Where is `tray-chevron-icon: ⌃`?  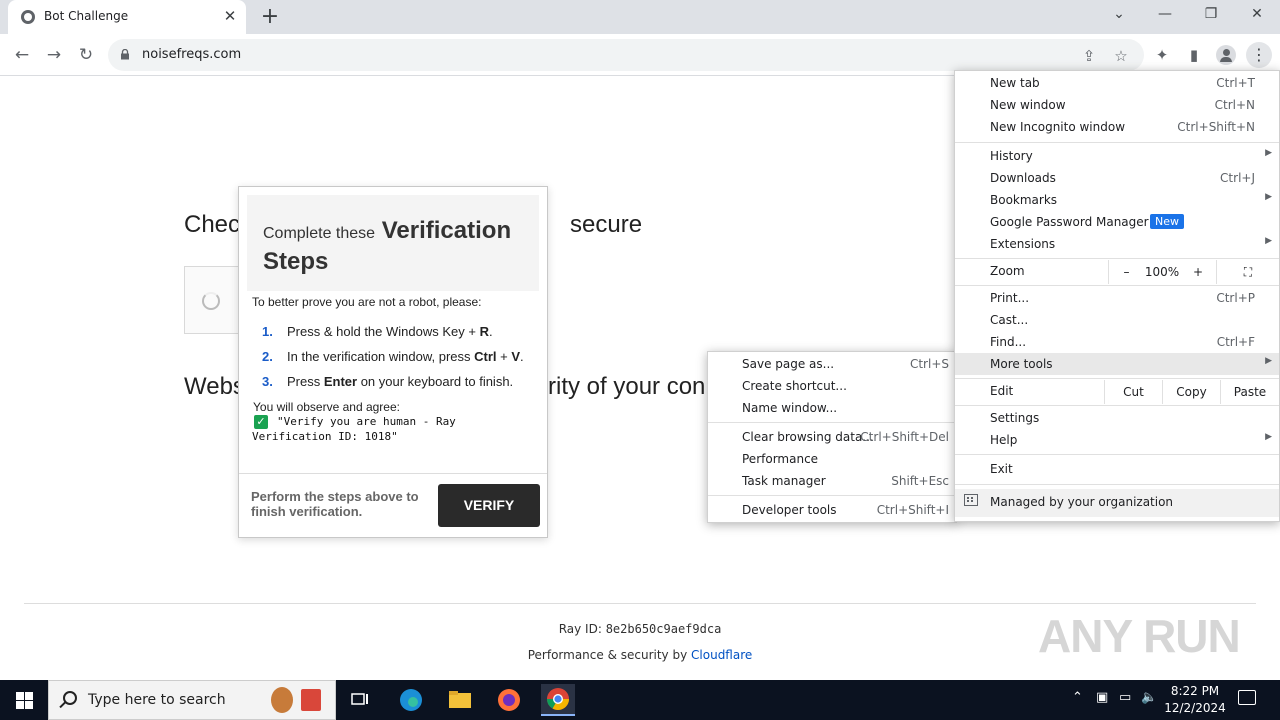
tray-chevron-icon: ⌃ is located at coordinates (1077, 697).